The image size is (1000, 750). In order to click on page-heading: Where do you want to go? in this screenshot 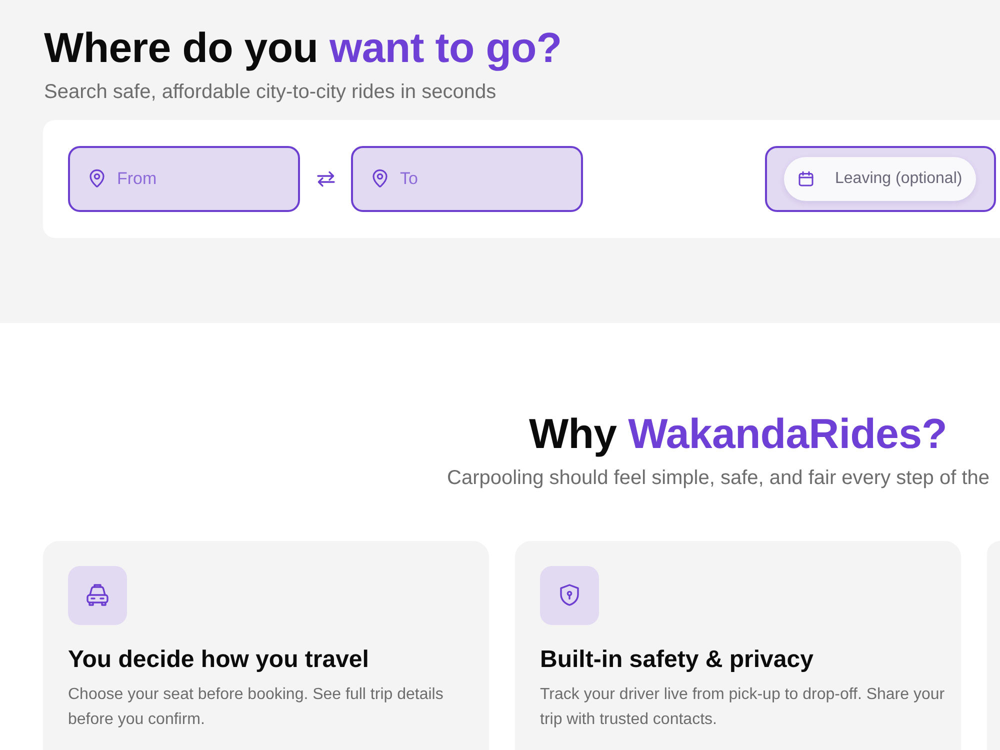, I will do `click(303, 48)`.